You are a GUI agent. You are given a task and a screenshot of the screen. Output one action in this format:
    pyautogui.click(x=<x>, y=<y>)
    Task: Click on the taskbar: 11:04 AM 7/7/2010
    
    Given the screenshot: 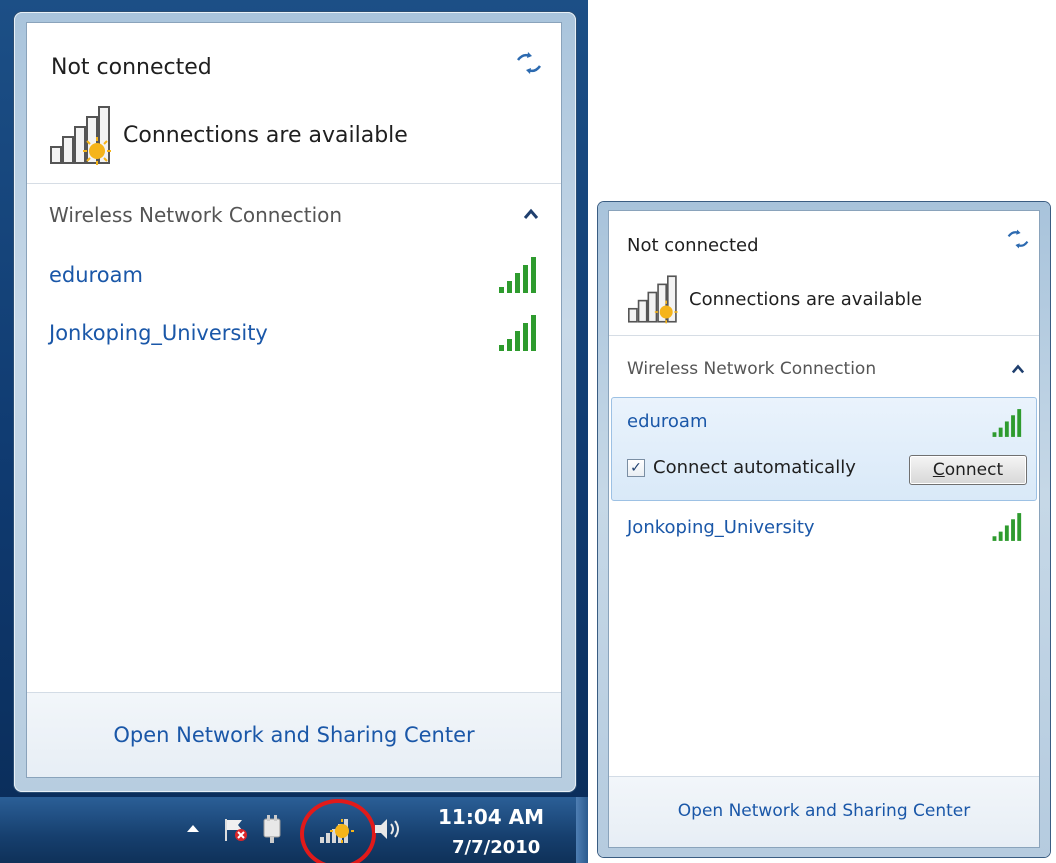 What is the action you would take?
    pyautogui.click(x=294, y=830)
    